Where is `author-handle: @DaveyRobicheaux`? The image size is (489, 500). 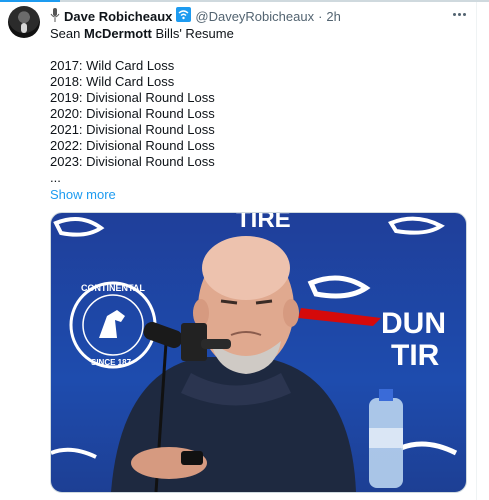
author-handle: @DaveyRobicheaux is located at coordinates (254, 16).